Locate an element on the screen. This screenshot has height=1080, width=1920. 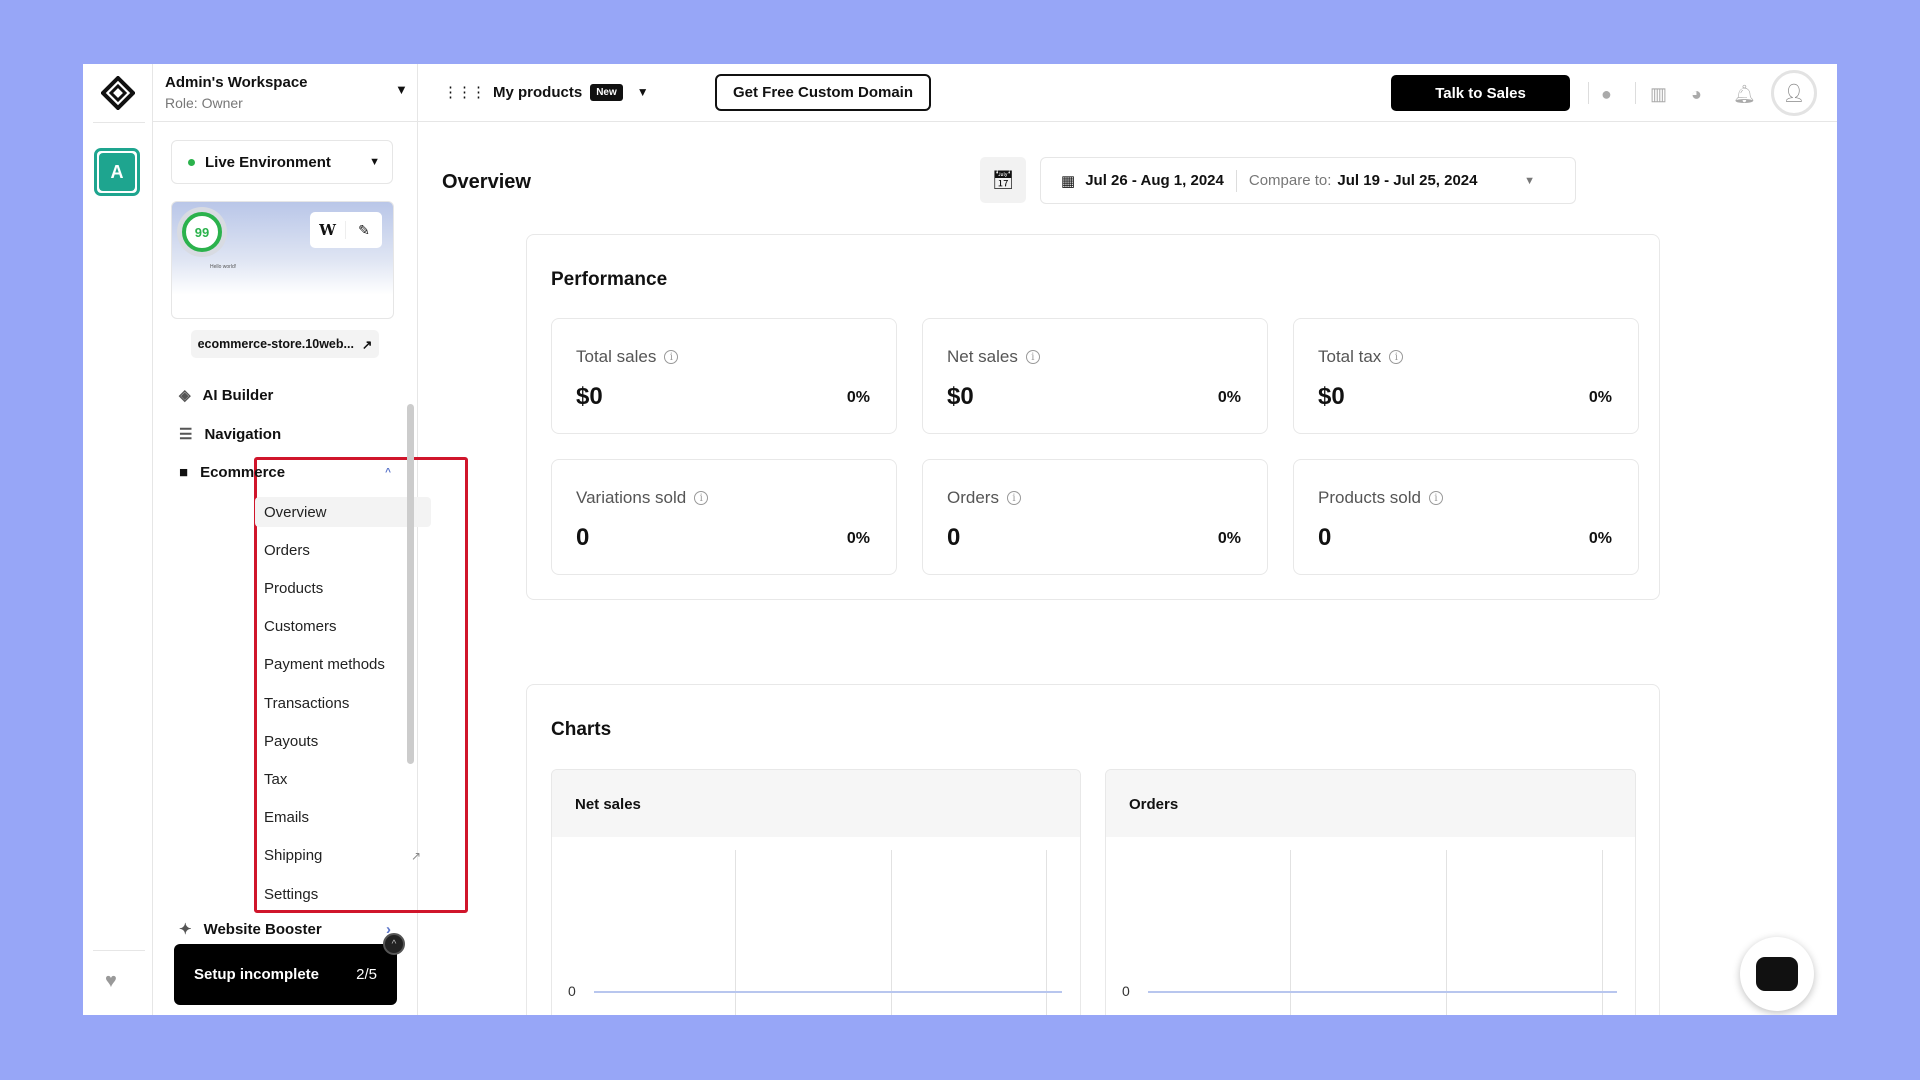
chat-icon is located at coordinates (1777, 974).